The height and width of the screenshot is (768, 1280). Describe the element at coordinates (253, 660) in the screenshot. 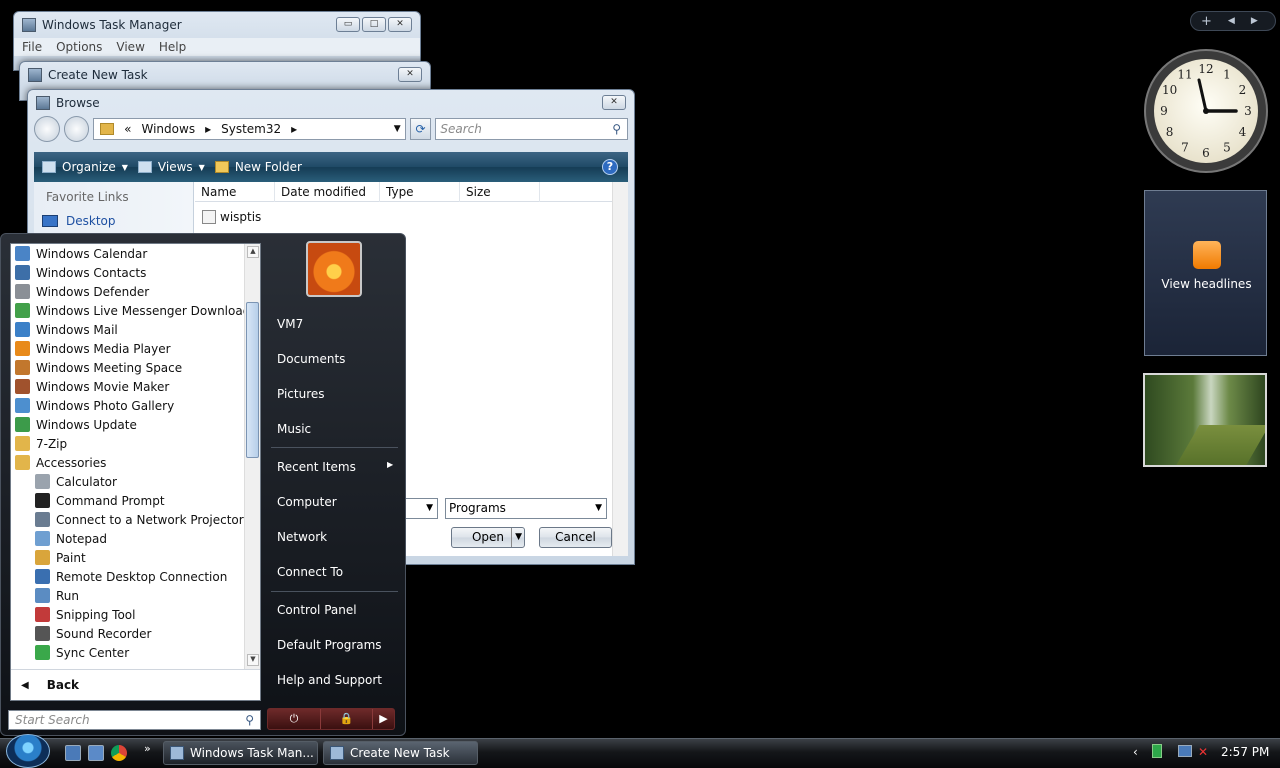

I see `scroll-down-arrow: ▼` at that location.